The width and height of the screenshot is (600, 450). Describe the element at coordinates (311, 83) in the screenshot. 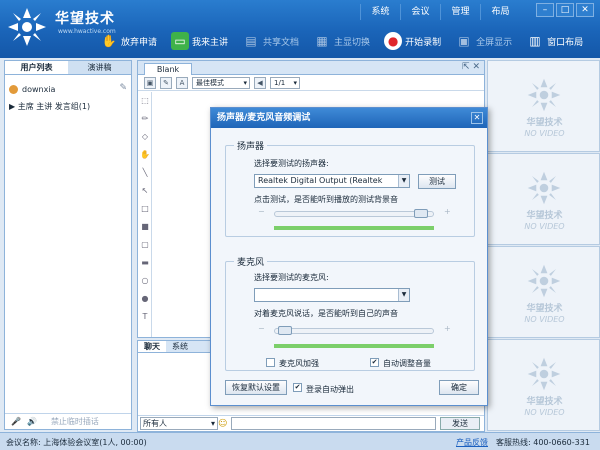

I see `whiteboard-toolbar: ▣ ✎ A 最佳模式 ▾ ◀ 1/1 ▾` at that location.